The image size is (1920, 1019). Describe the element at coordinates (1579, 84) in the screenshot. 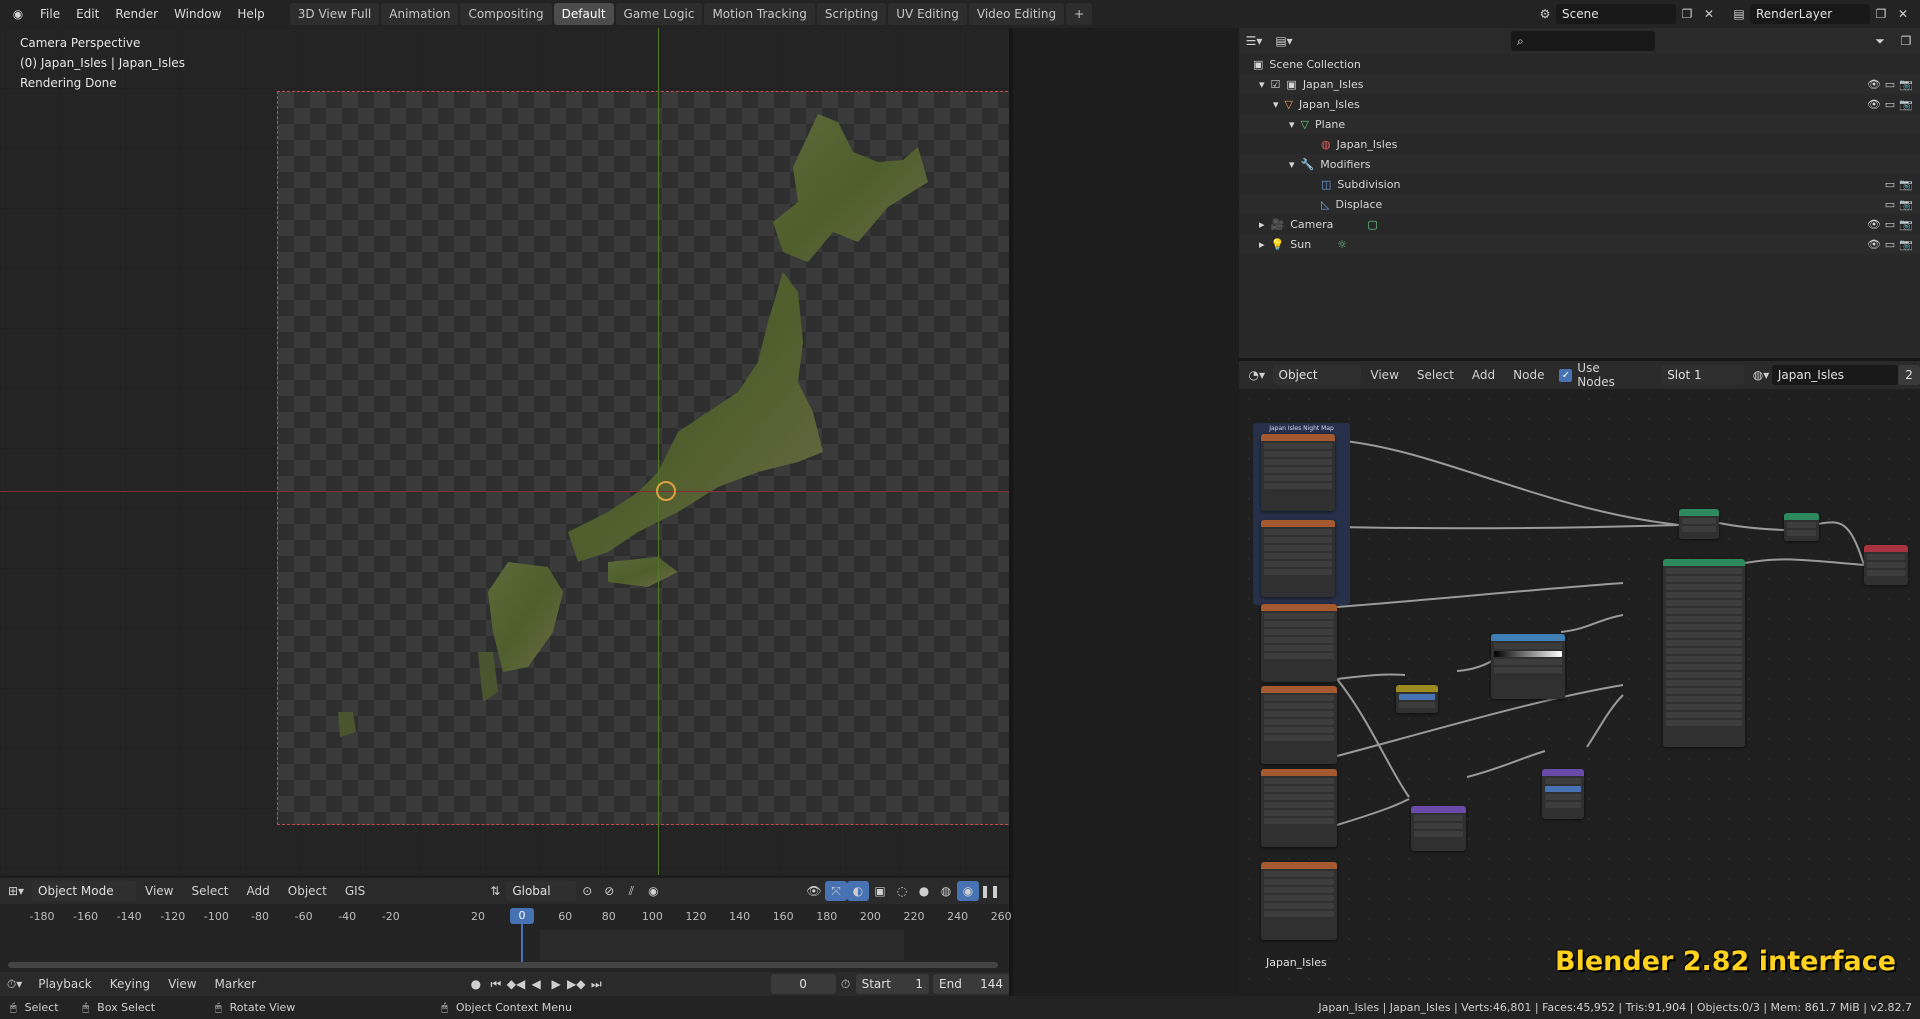

I see `outliner-row-collection: ▾ ☑ ▣ Japan_Isles 👁 ▭ 📷` at that location.